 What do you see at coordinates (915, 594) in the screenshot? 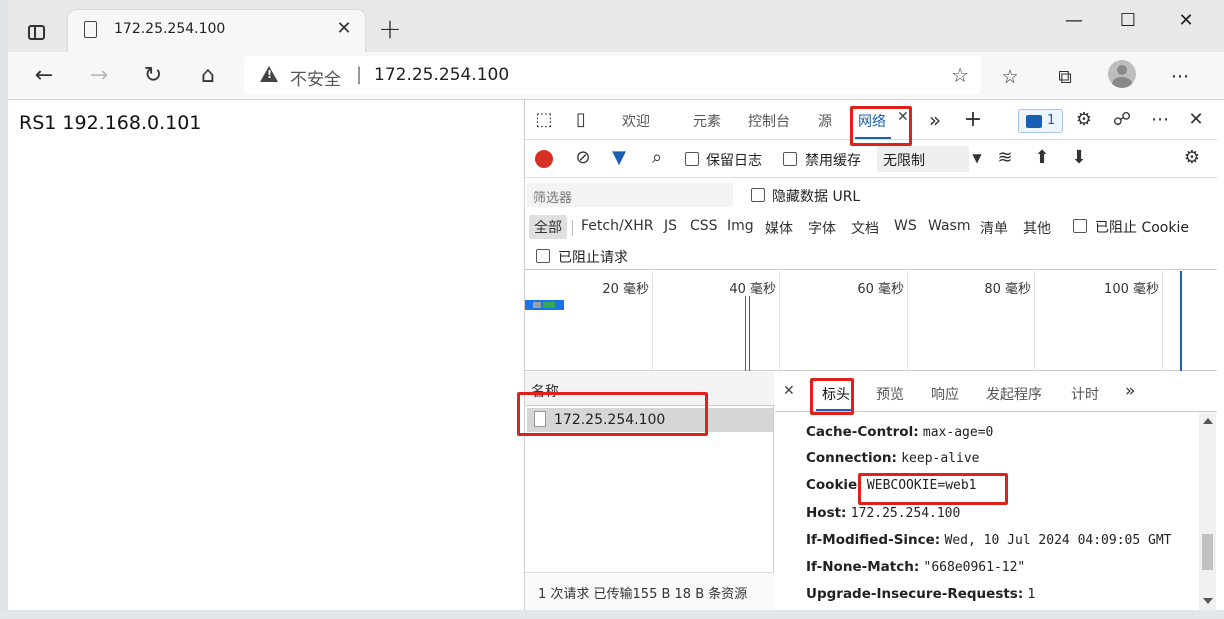
I see `header-key: Upgrade-Insecure-Requests:` at bounding box center [915, 594].